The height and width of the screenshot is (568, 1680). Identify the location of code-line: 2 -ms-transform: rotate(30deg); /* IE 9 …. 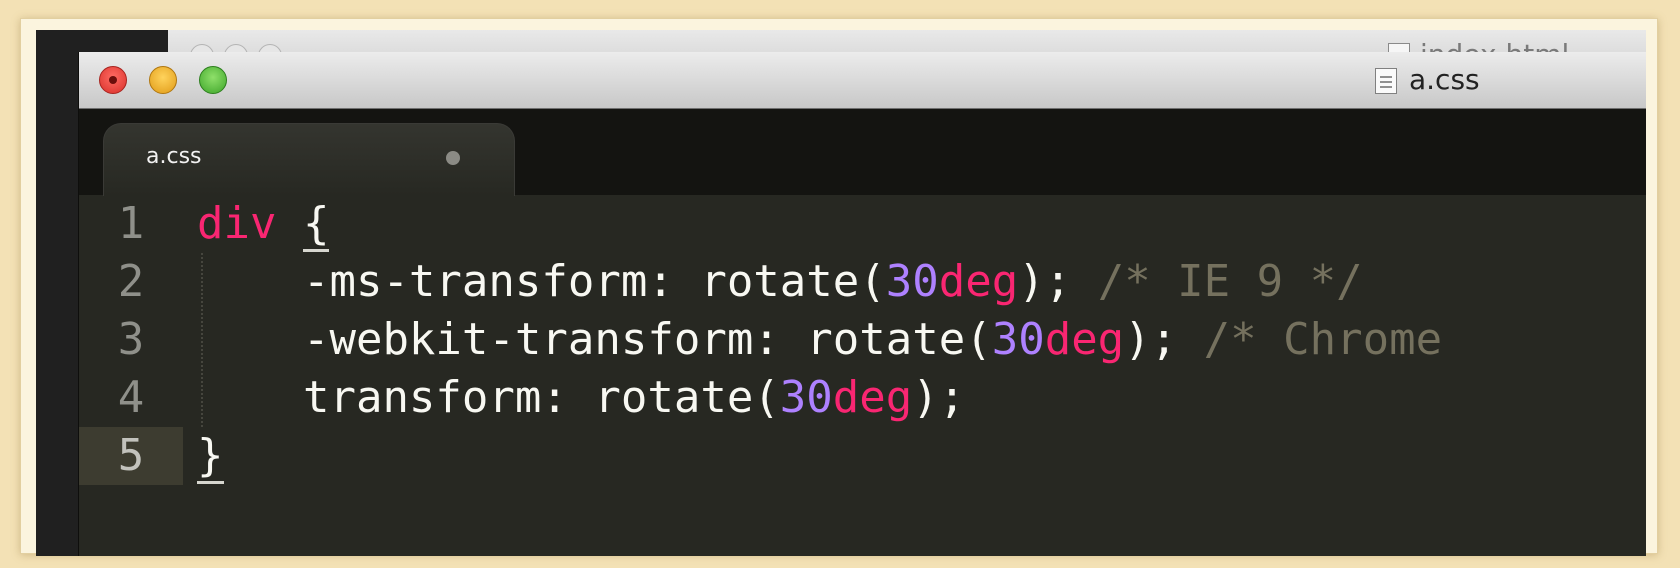
(862, 282).